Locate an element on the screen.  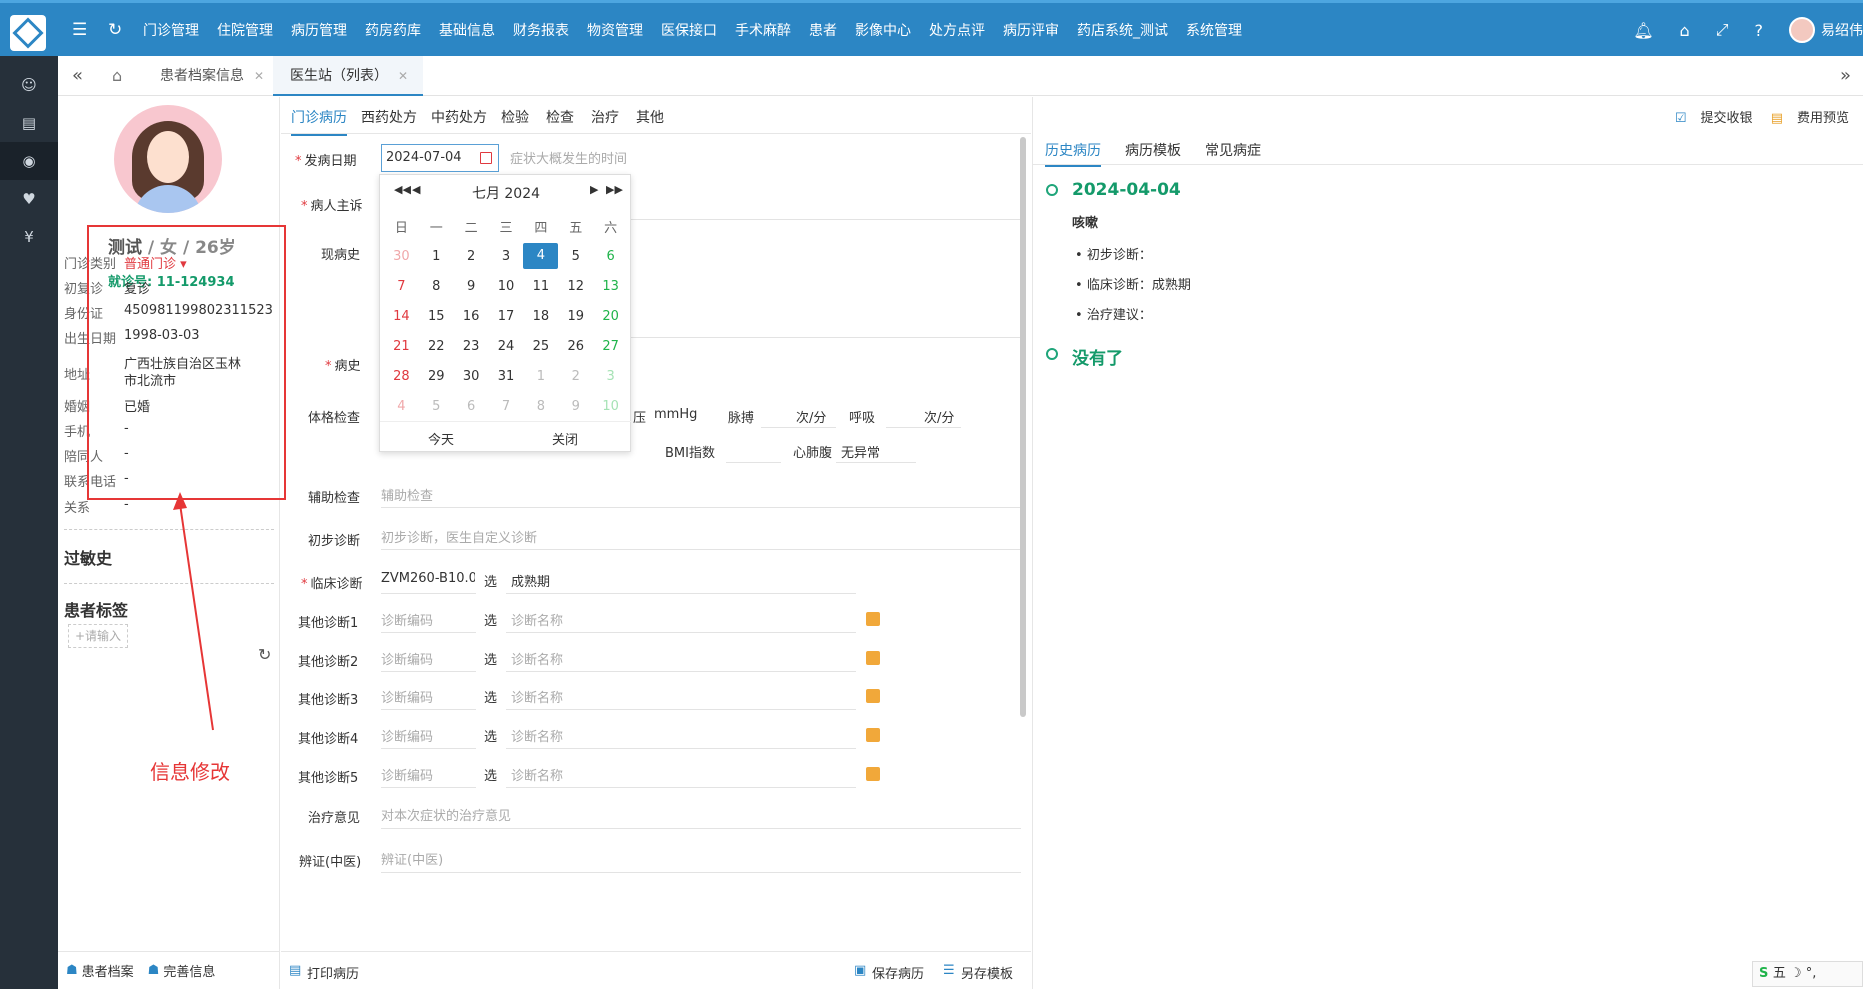
calendar-day: 21 is located at coordinates (401, 346).